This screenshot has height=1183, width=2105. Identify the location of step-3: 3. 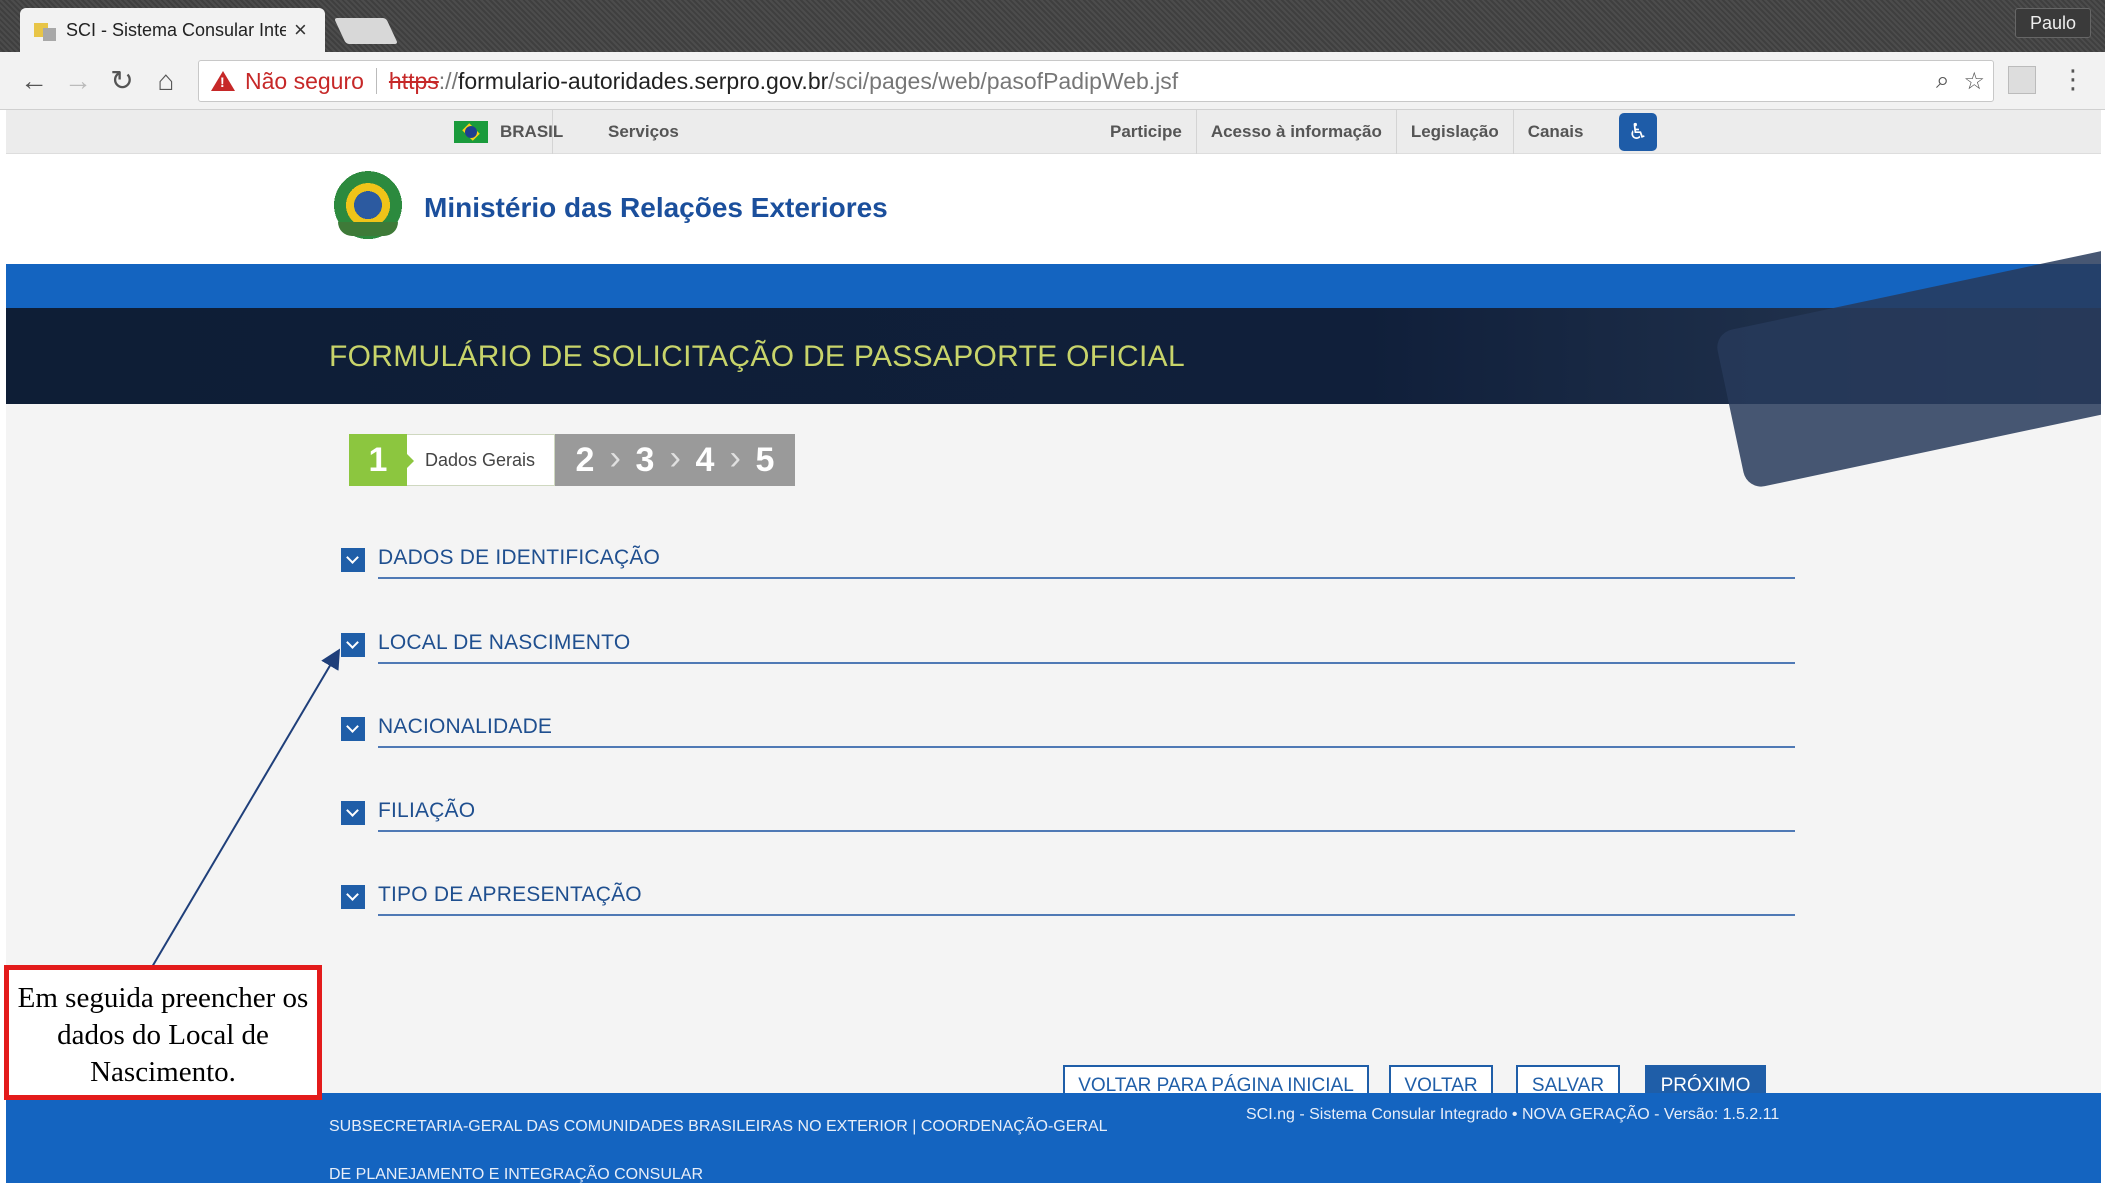
(648, 459).